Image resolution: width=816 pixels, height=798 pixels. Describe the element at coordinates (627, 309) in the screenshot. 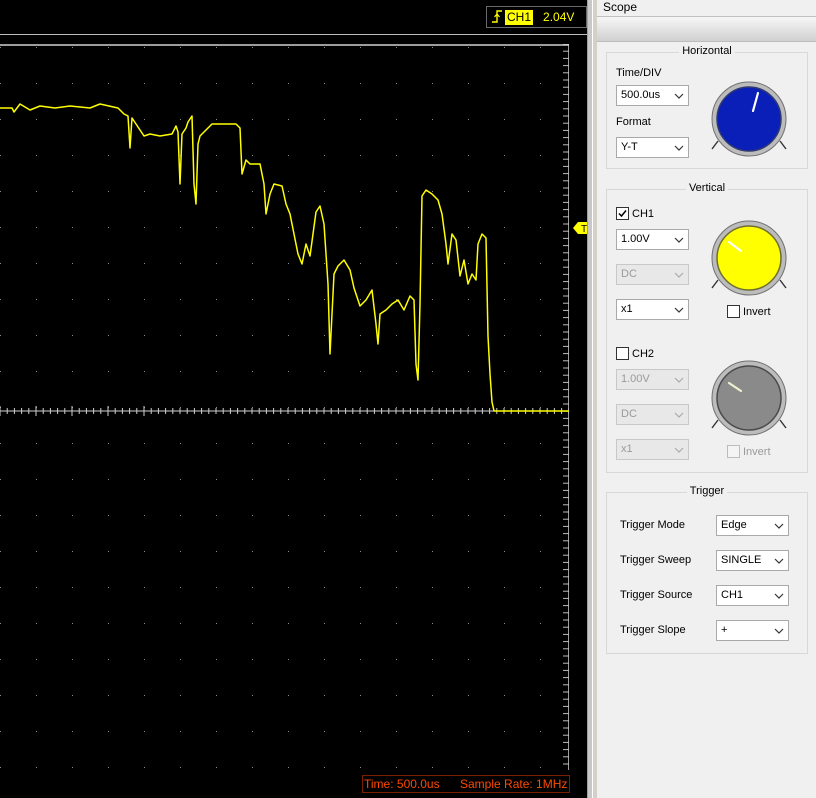

I see `ch1-probe-value: x1` at that location.